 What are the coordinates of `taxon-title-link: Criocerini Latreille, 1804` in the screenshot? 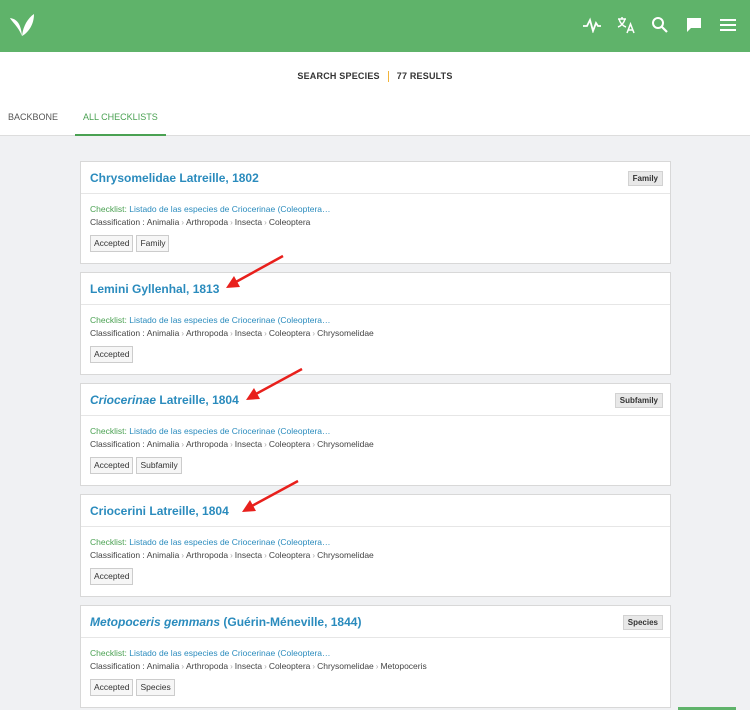 It's located at (159, 511).